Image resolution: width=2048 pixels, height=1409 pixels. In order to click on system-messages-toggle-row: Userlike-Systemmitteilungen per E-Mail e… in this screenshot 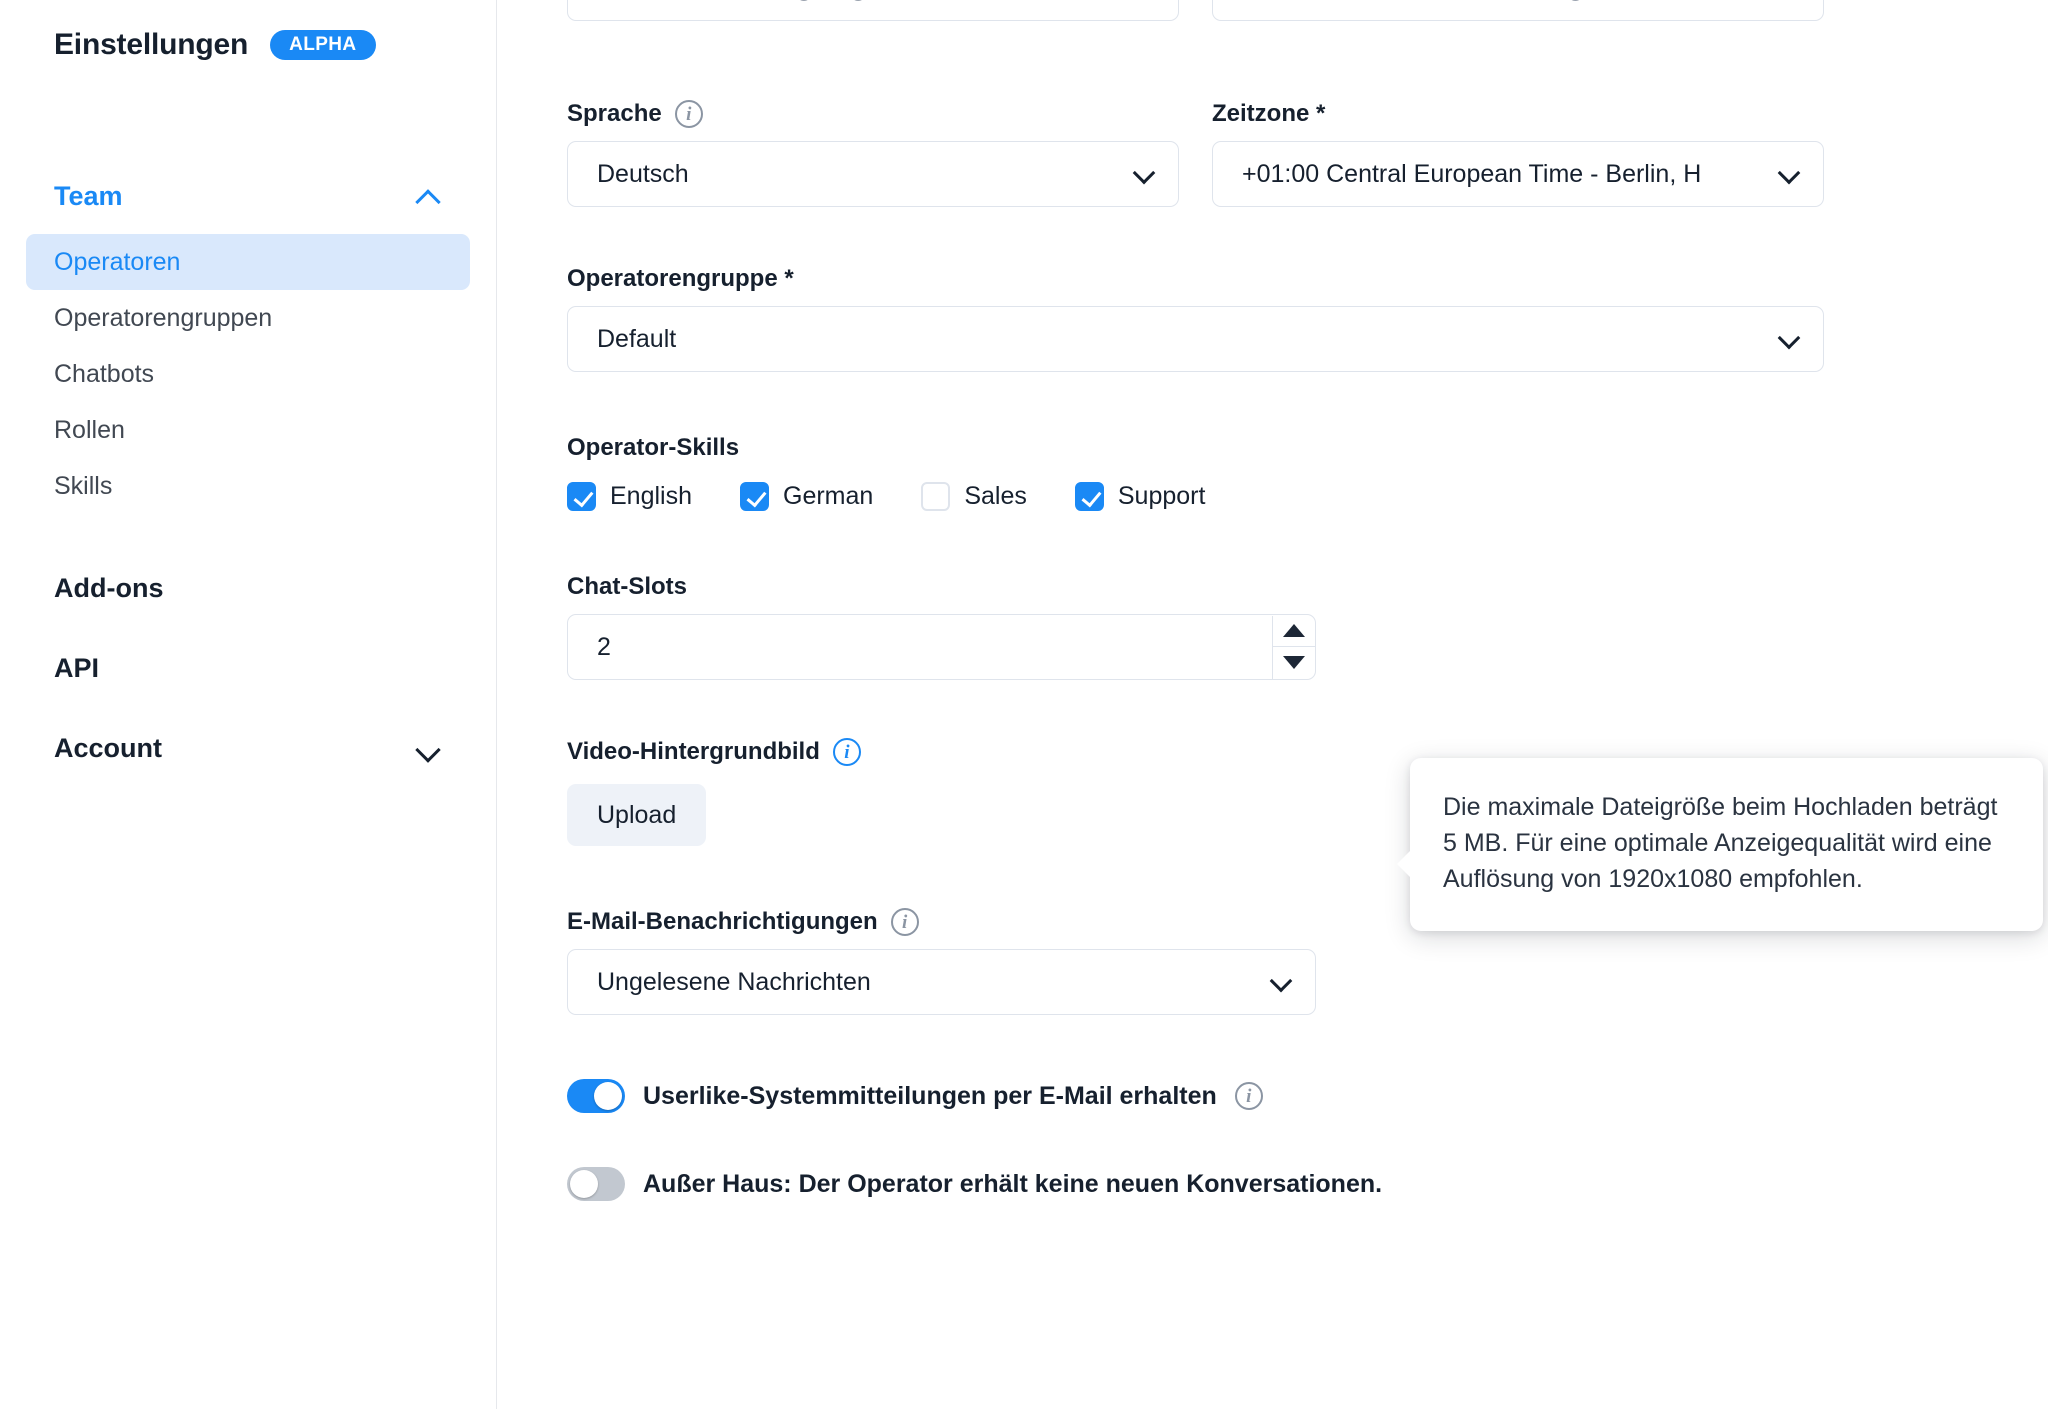, I will do `click(1307, 1096)`.